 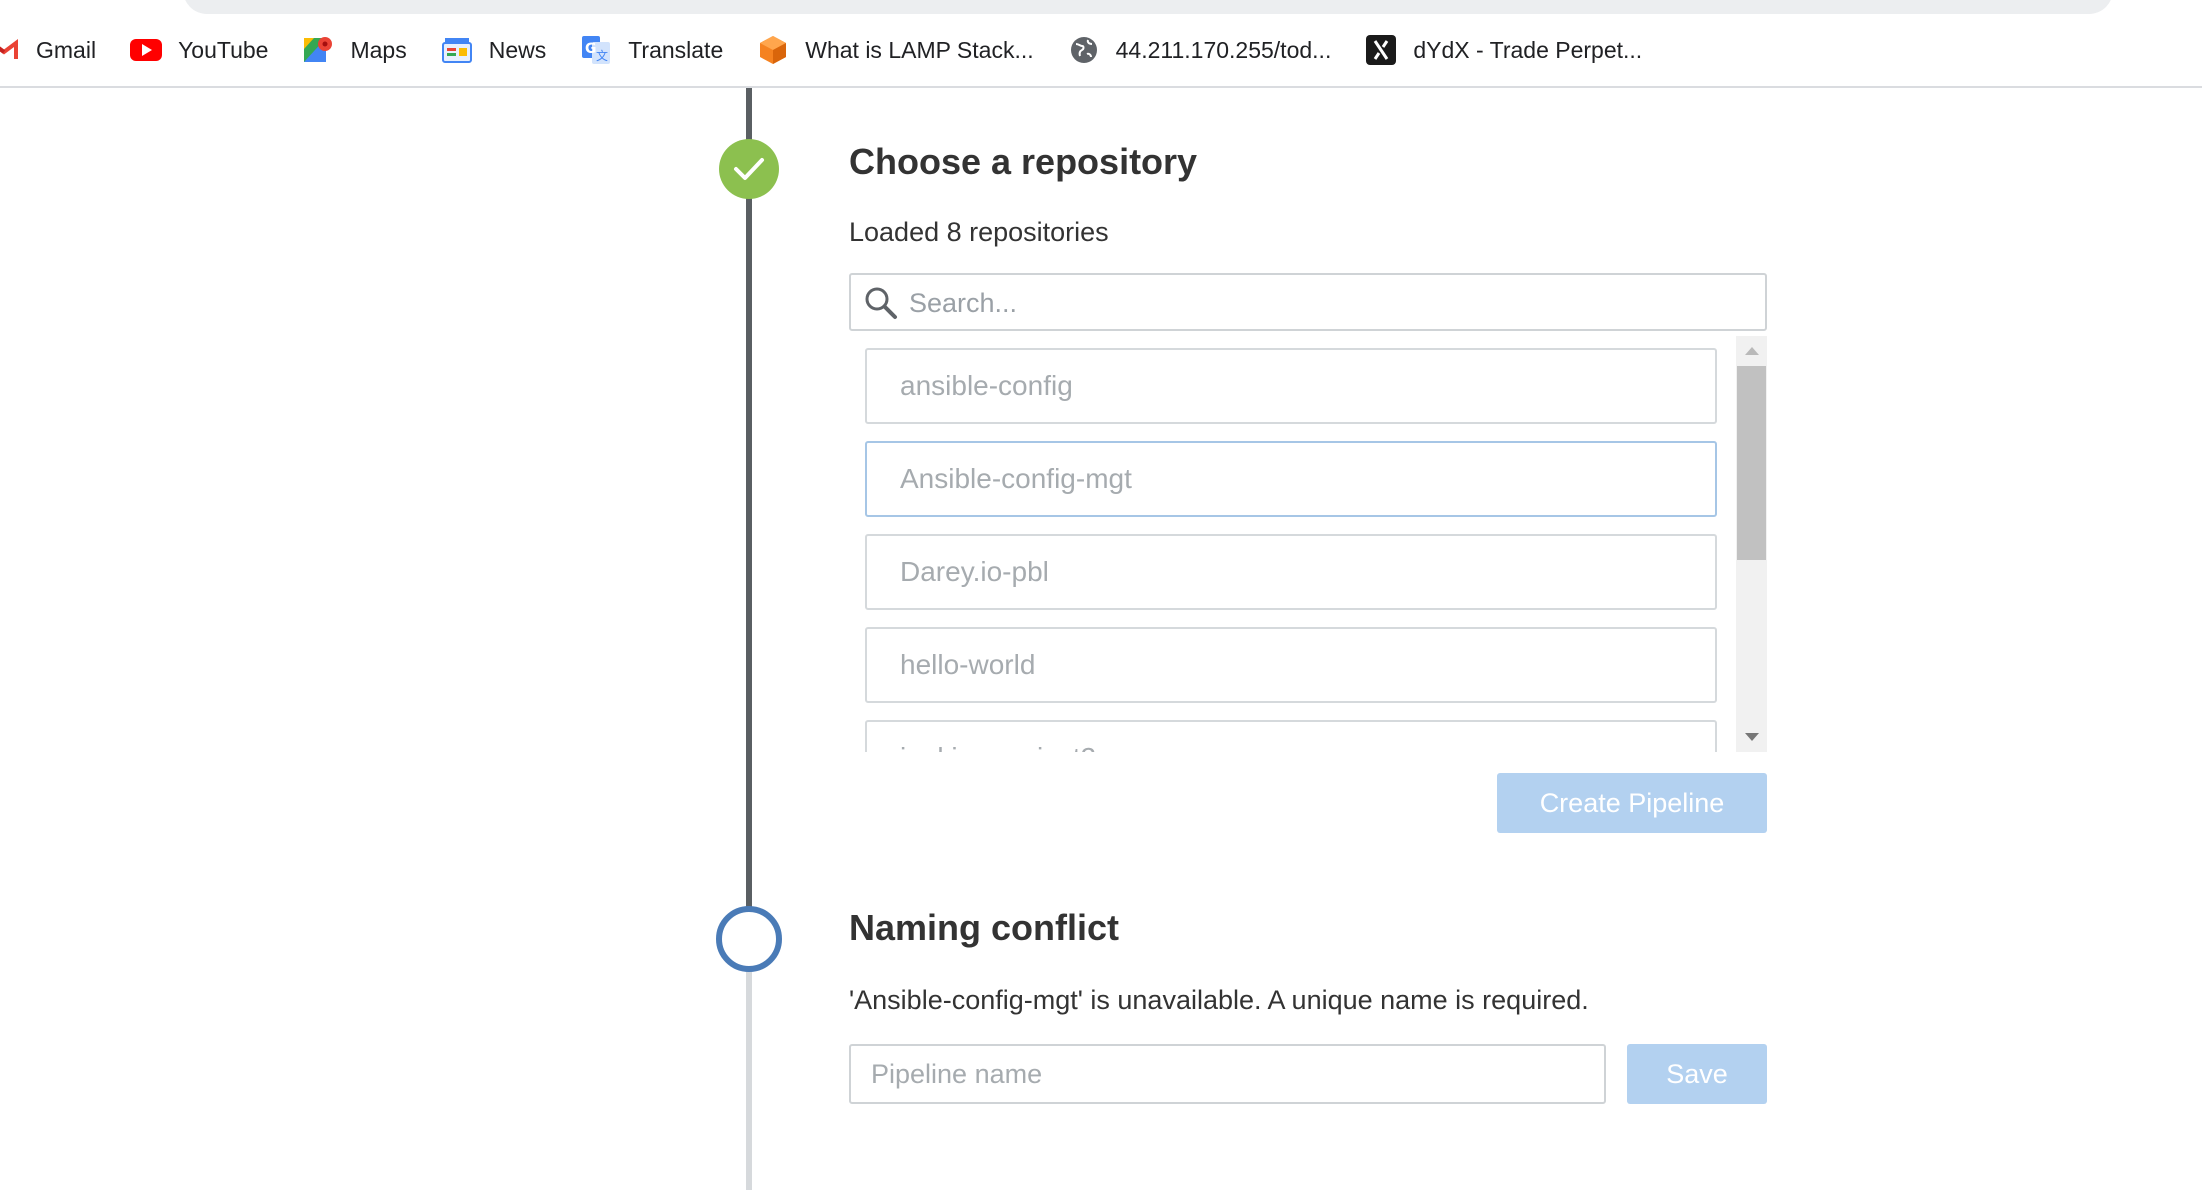 What do you see at coordinates (66, 49) in the screenshot?
I see `bookmark-label: Gmail` at bounding box center [66, 49].